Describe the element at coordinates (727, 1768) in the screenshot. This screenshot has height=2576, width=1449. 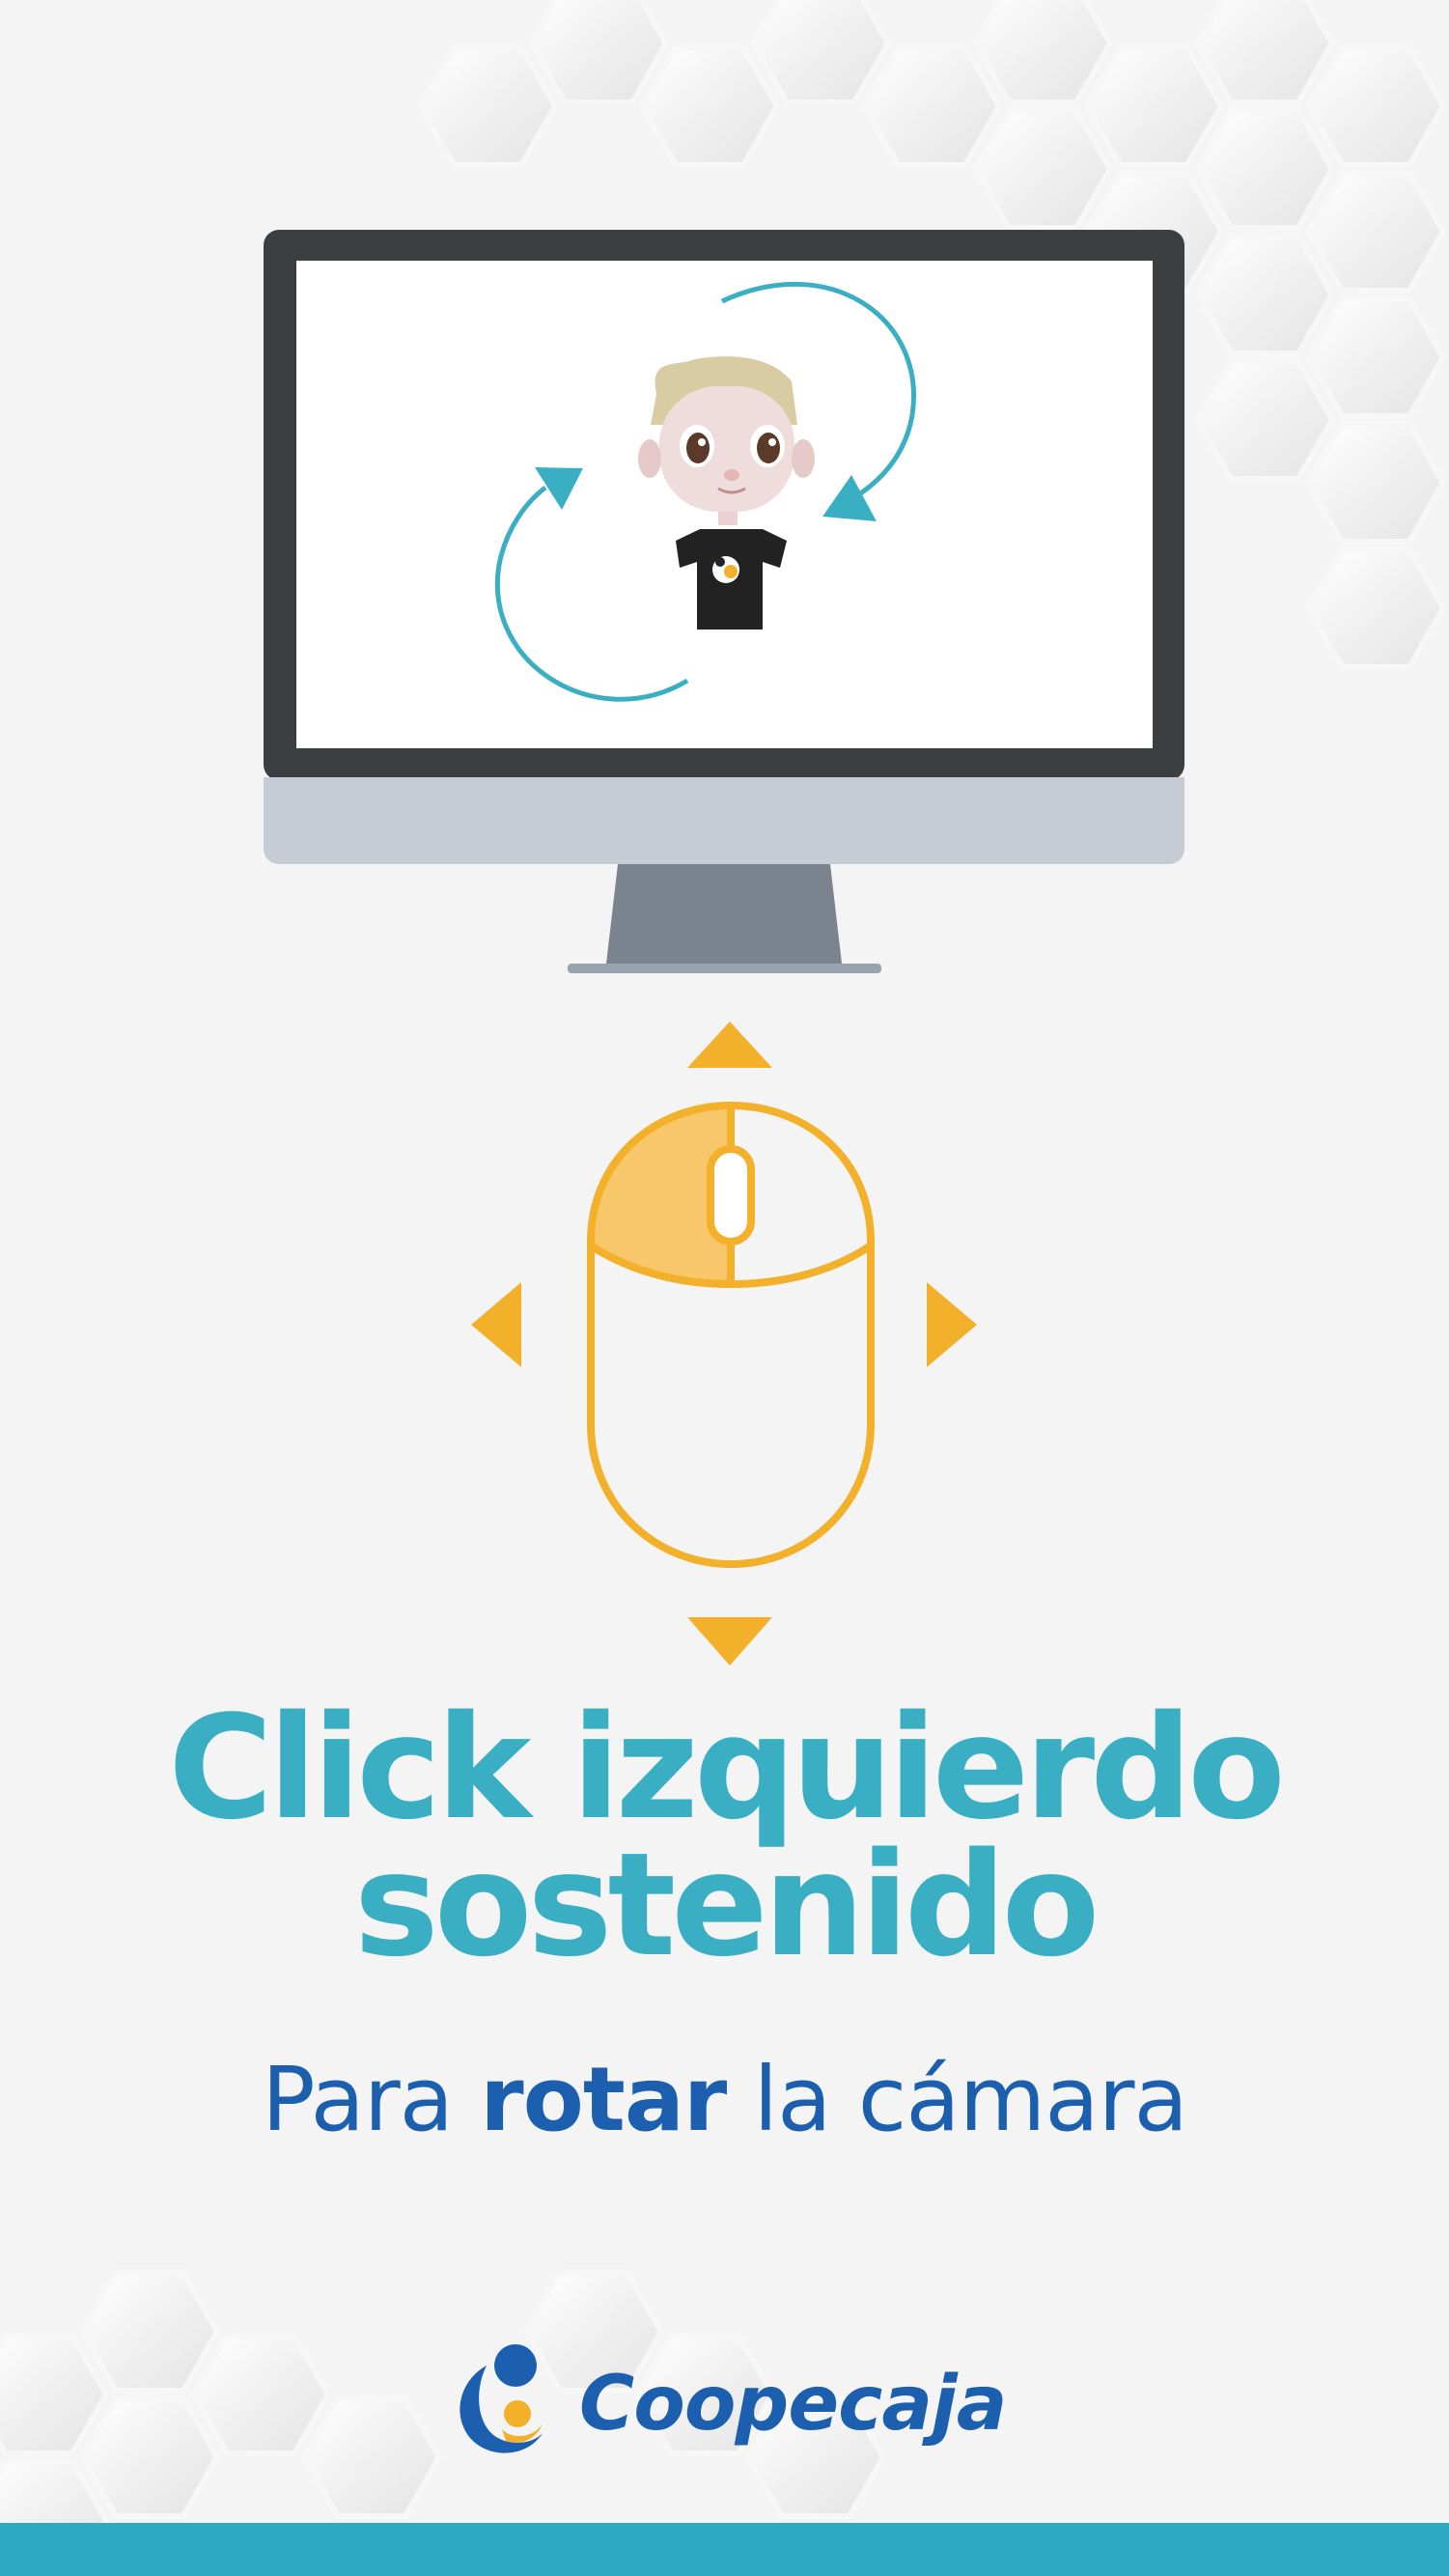
I see `headline-line-1: Click izquierdo` at that location.